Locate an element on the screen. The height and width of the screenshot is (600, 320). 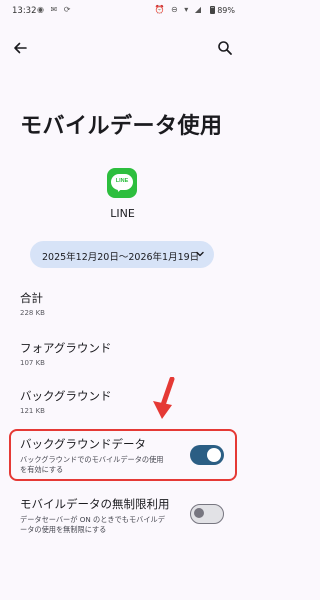
line-app-icon: LINE is located at coordinates (122, 183).